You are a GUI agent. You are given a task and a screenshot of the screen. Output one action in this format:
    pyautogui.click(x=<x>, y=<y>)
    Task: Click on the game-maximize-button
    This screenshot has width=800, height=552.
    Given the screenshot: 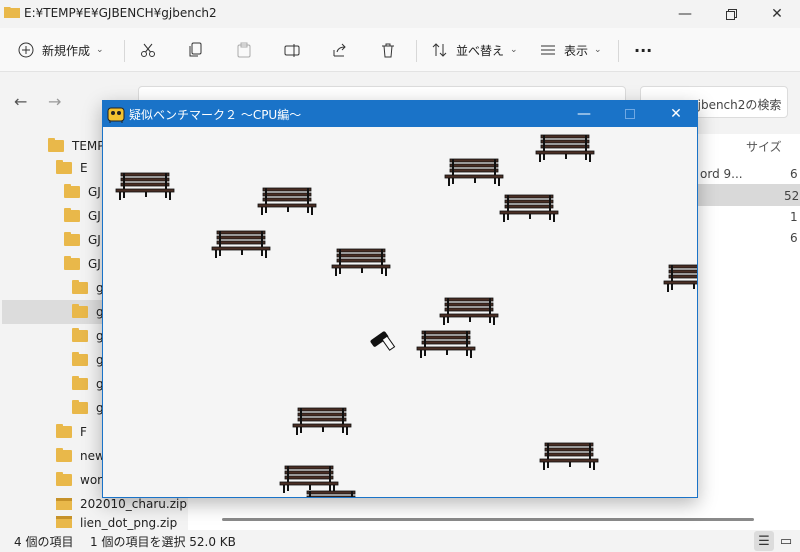 What is the action you would take?
    pyautogui.click(x=630, y=114)
    